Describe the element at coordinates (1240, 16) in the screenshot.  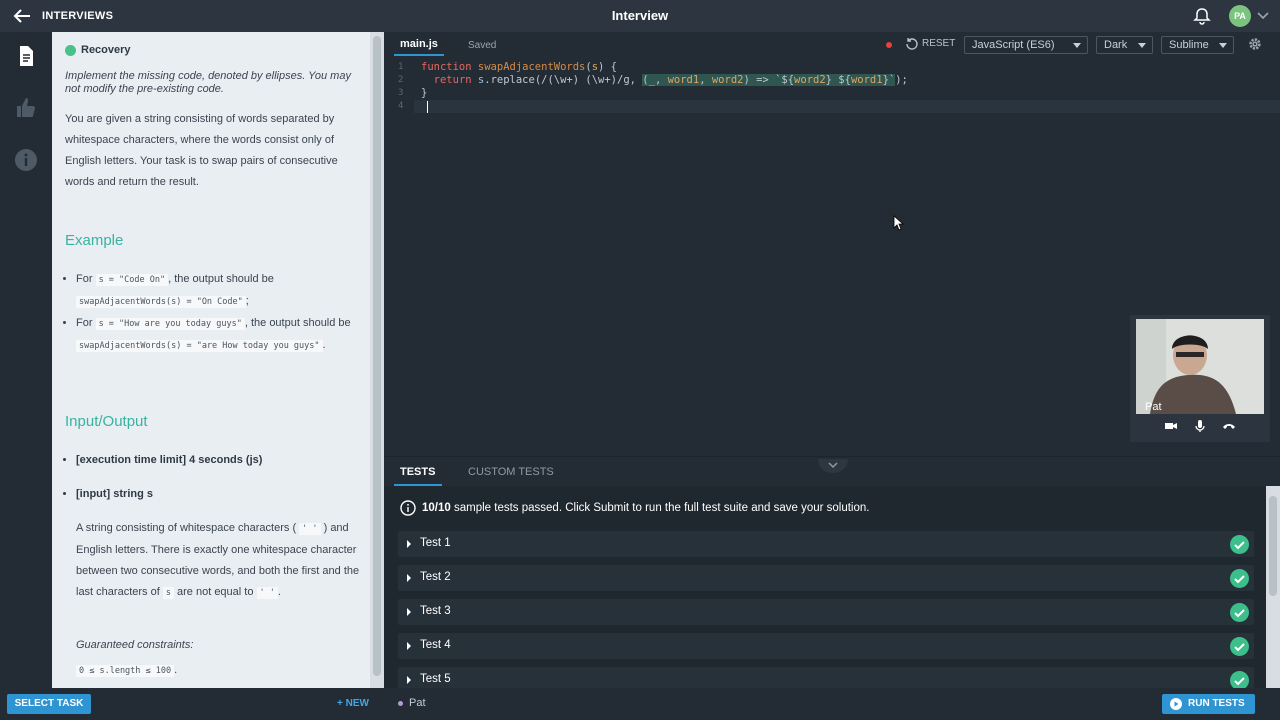
I see `avatar: PA` at that location.